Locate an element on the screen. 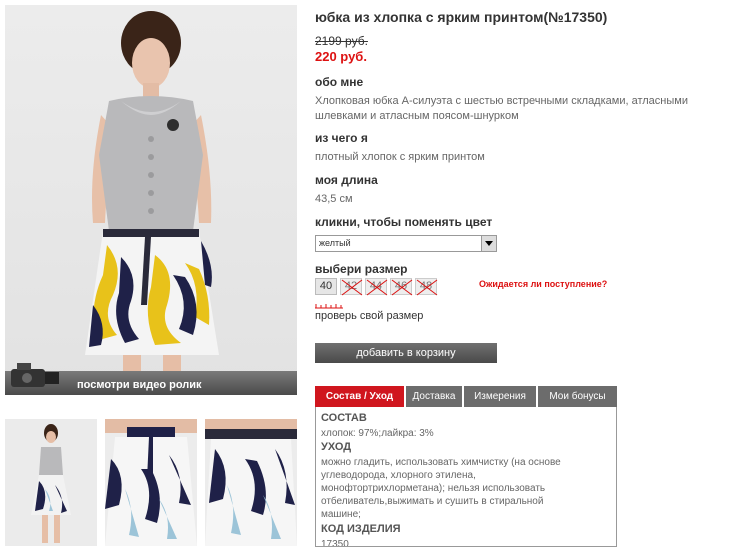  size-option-40: 40 is located at coordinates (326, 286).